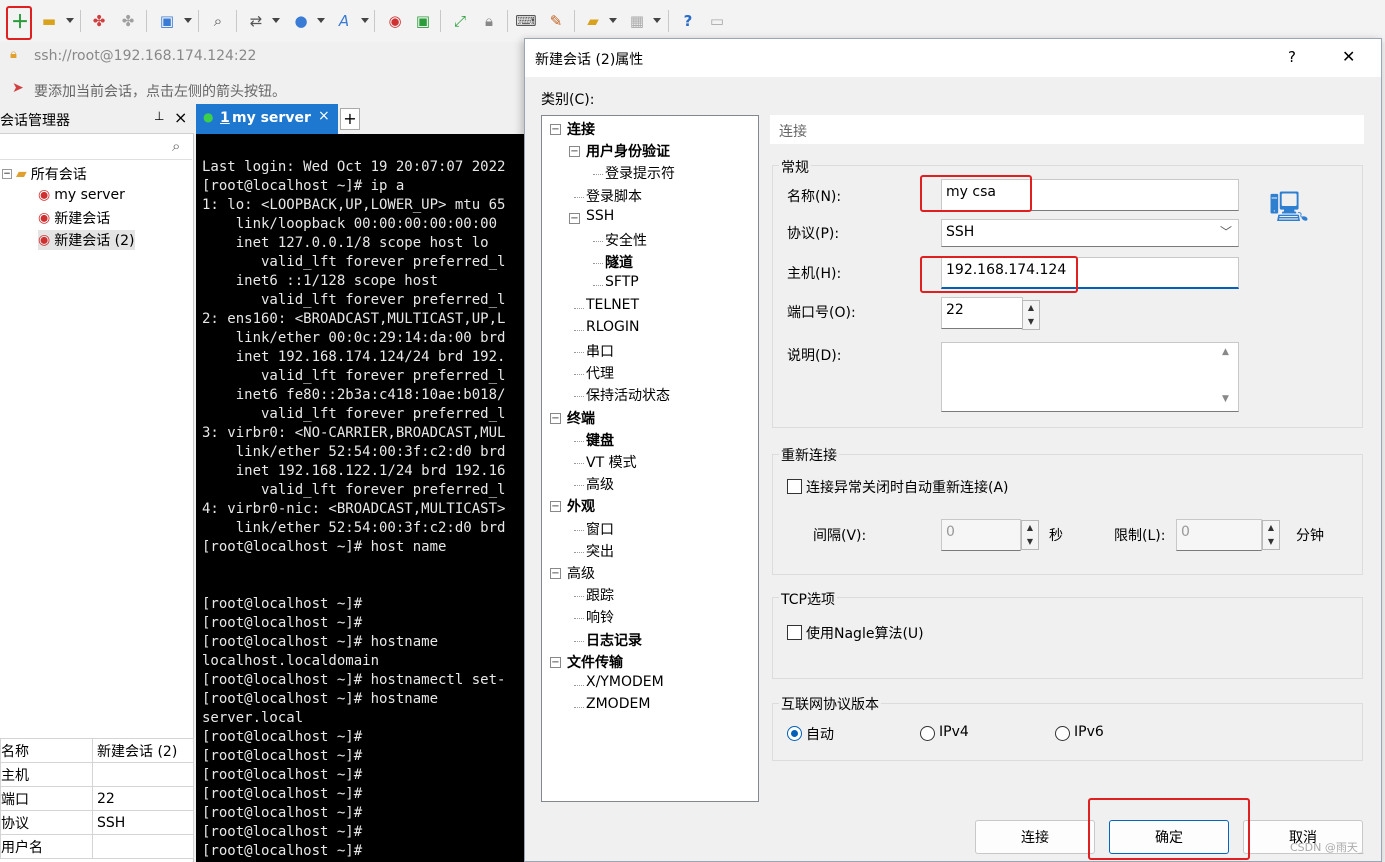  Describe the element at coordinates (556, 21) in the screenshot. I see `compose-icon: ✎` at that location.